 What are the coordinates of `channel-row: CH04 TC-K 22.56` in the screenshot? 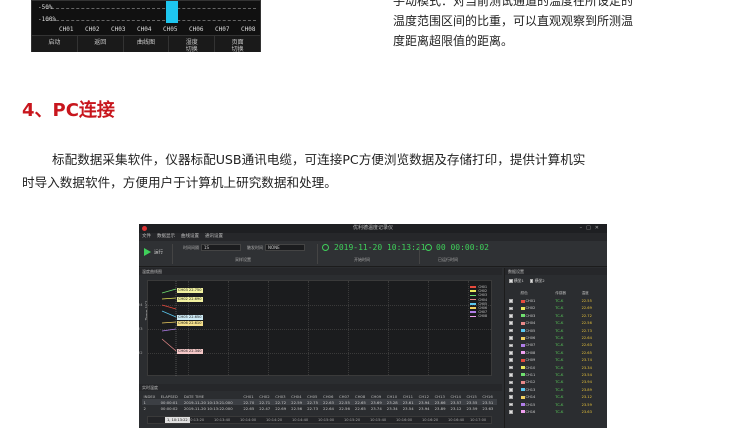 It's located at (557, 323).